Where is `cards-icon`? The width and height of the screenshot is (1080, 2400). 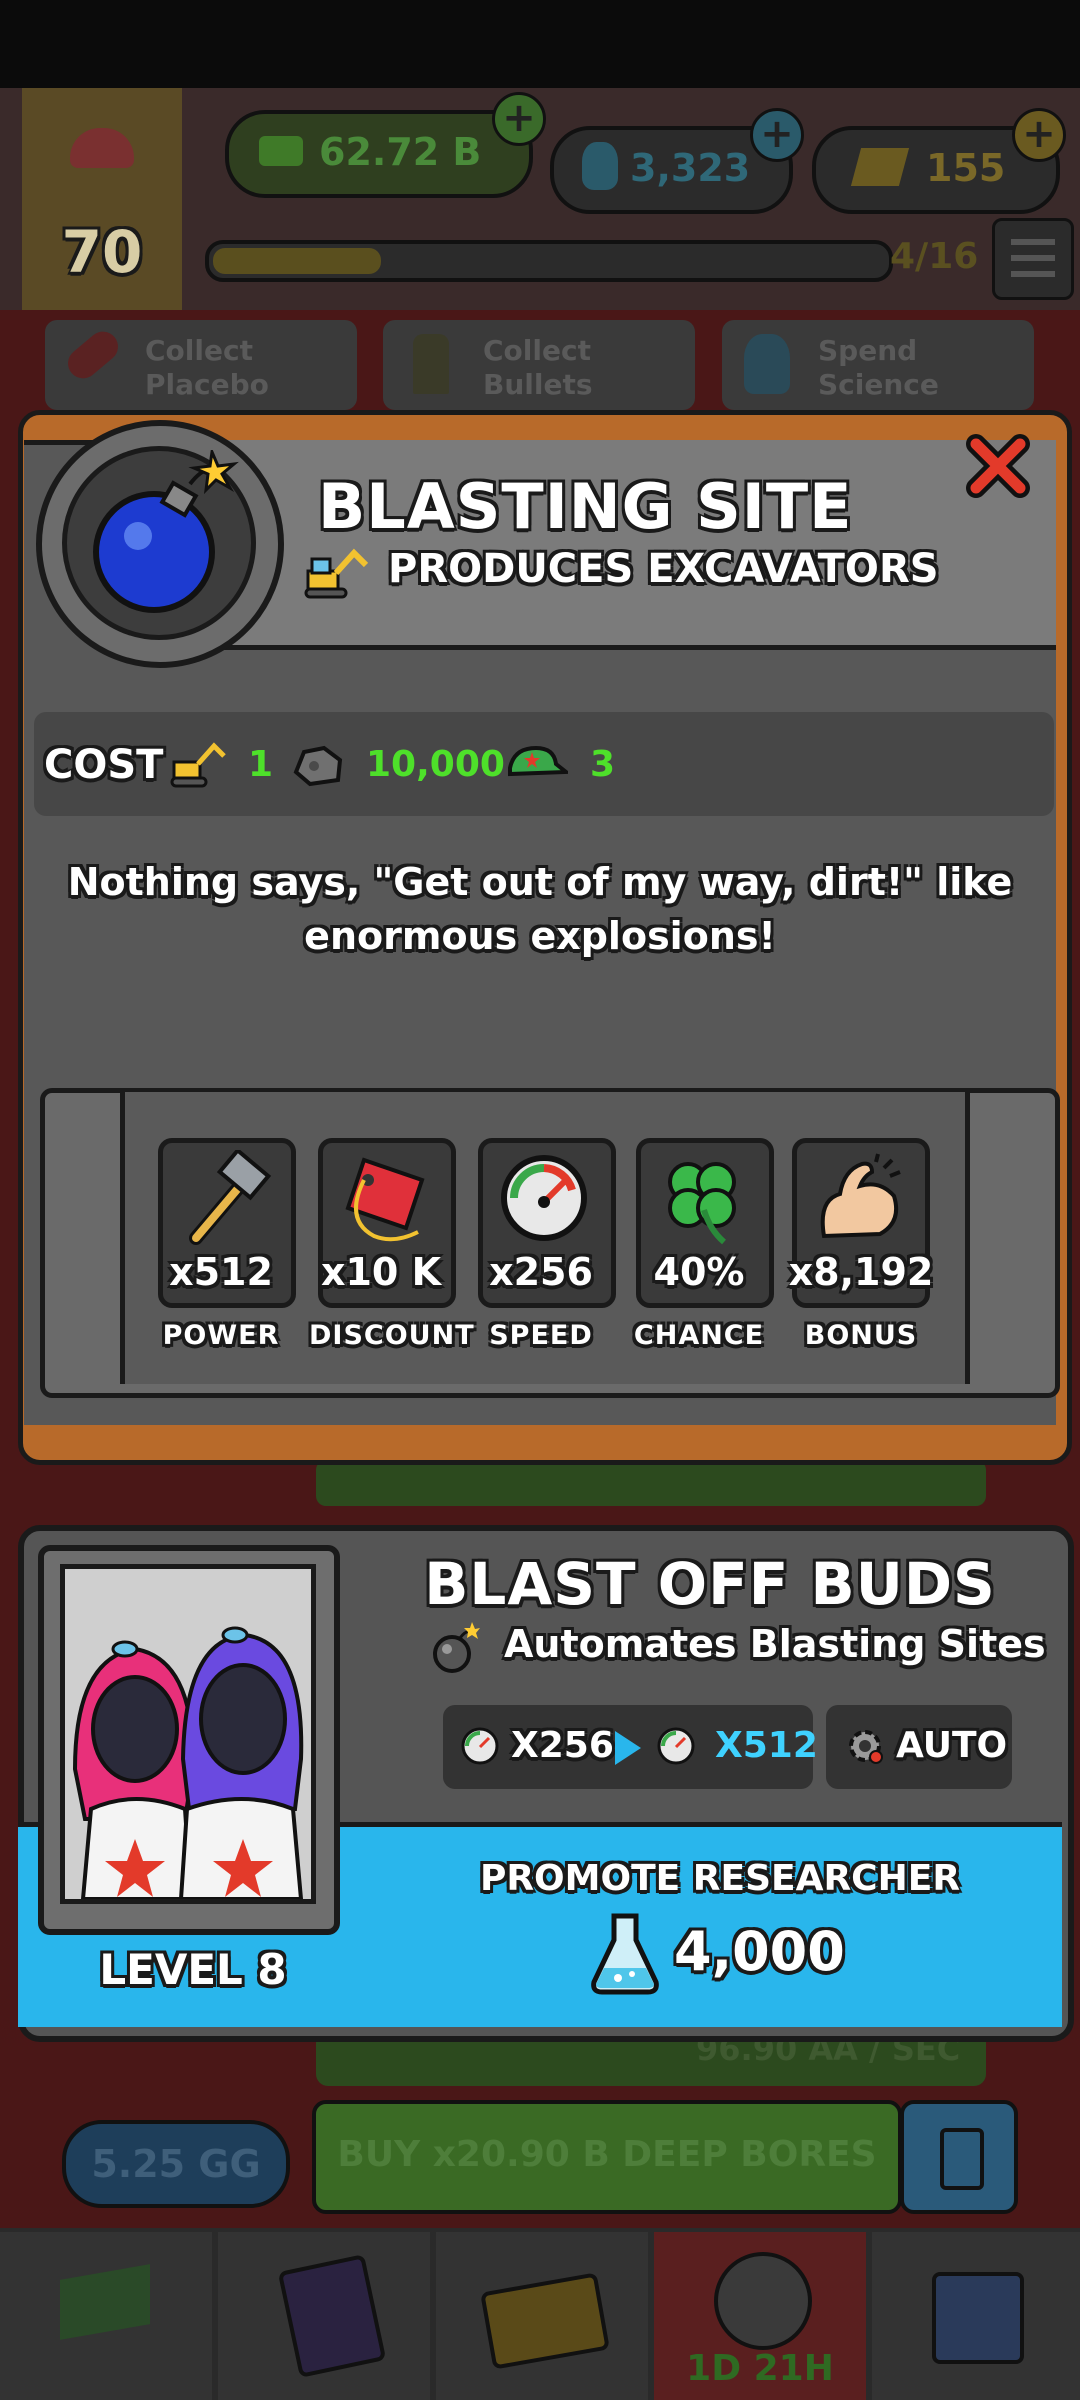
cards-icon is located at coordinates (332, 2316).